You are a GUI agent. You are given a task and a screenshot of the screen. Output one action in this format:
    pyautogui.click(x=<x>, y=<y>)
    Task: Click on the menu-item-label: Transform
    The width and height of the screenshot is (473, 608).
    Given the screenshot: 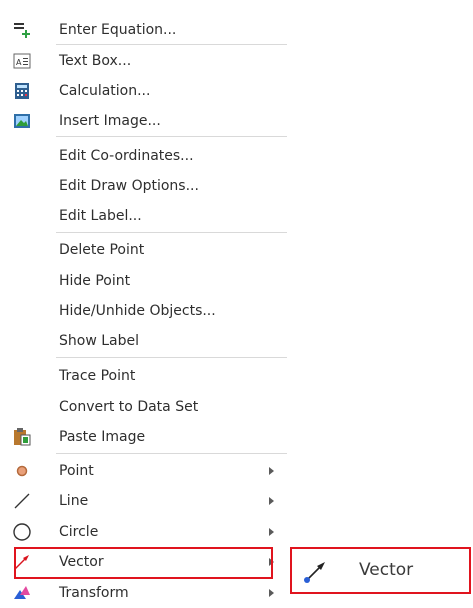 What is the action you would take?
    pyautogui.click(x=94, y=593)
    